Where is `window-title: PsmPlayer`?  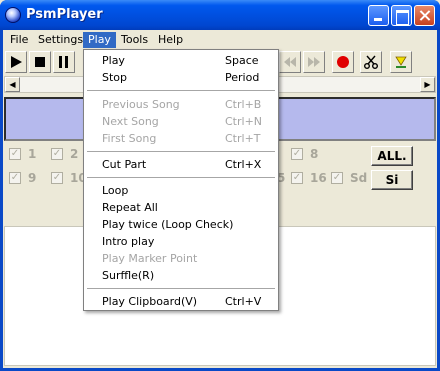 window-title: PsmPlayer is located at coordinates (64, 14).